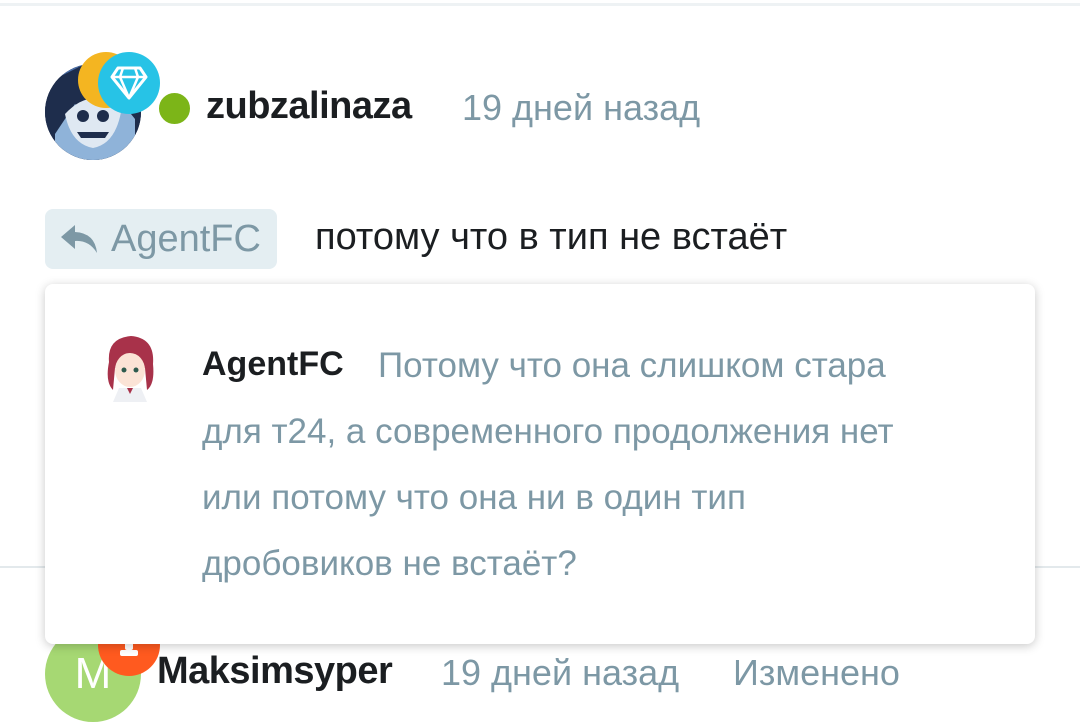  Describe the element at coordinates (309, 106) in the screenshot. I see `comment-username: zubzalinaza` at that location.